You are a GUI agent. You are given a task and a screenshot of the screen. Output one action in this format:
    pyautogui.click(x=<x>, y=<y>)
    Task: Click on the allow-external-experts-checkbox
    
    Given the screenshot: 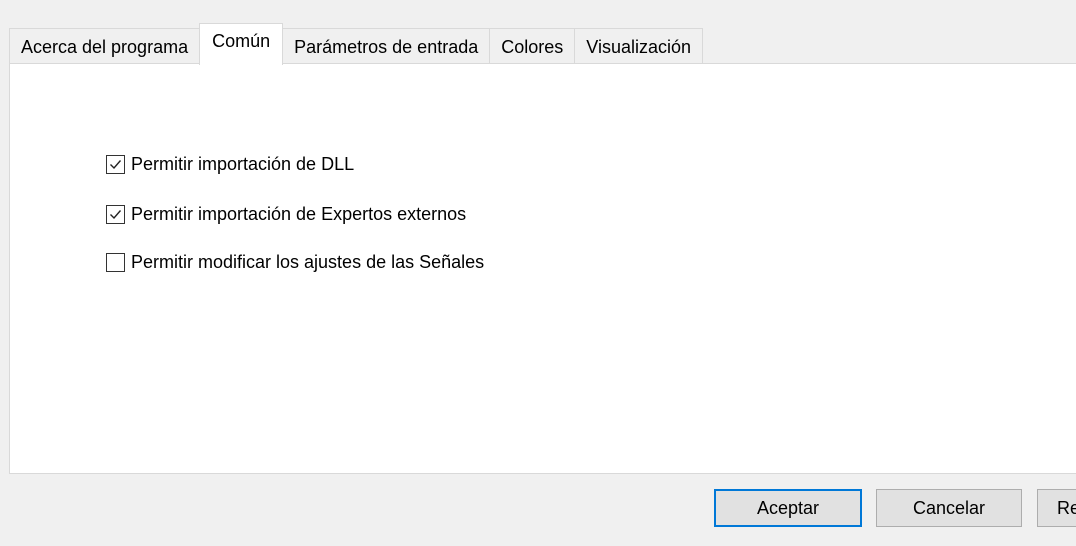 What is the action you would take?
    pyautogui.click(x=115, y=214)
    